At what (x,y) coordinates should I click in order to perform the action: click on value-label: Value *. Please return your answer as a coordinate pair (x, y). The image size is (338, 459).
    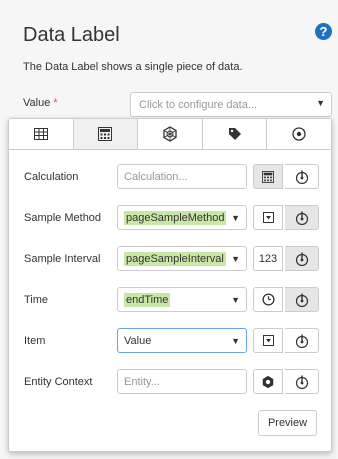
    Looking at the image, I should click on (40, 103).